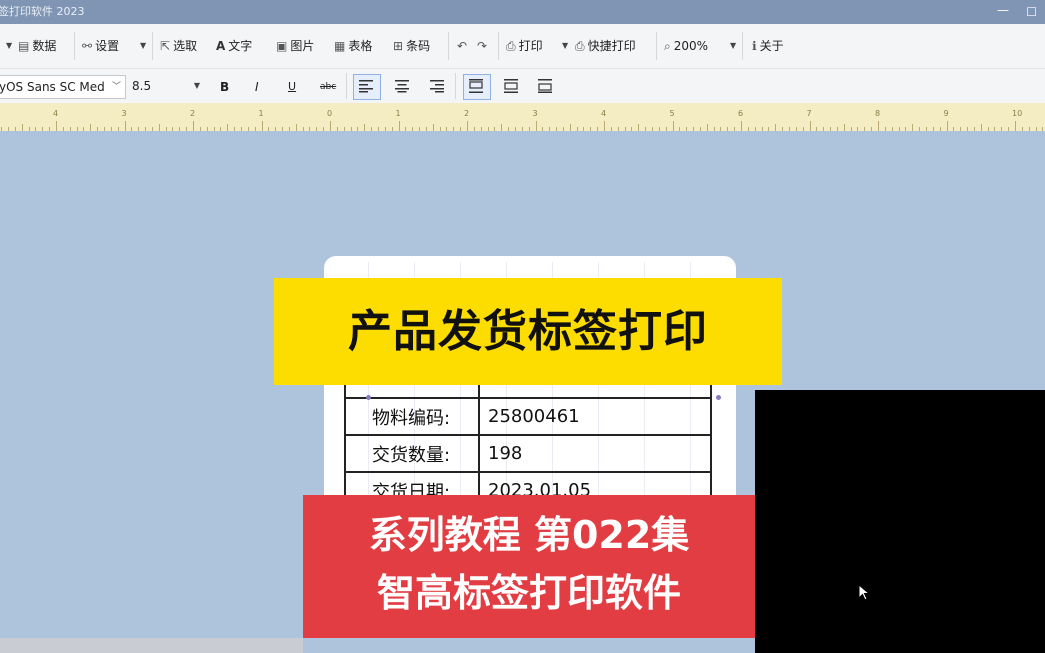  I want to click on ruler-label: 10, so click(1017, 113).